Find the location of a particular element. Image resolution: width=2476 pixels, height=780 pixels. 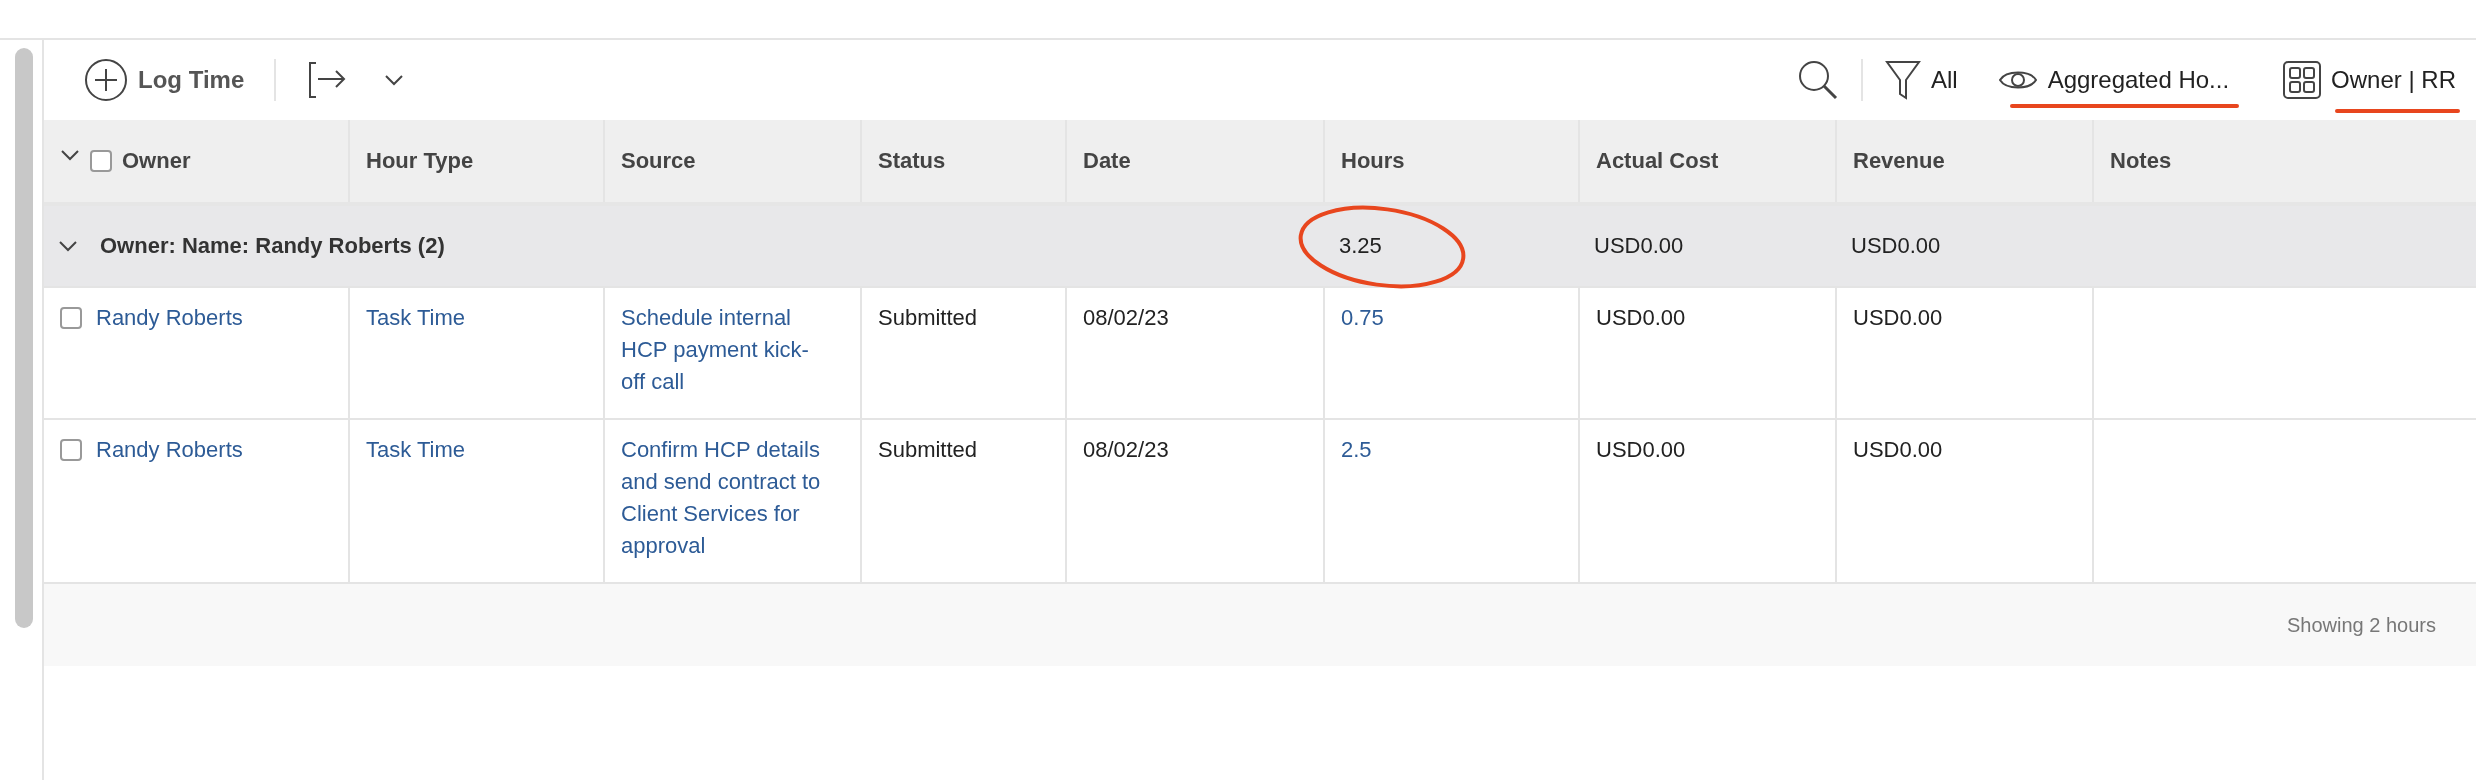

column-header: Status is located at coordinates (912, 161).